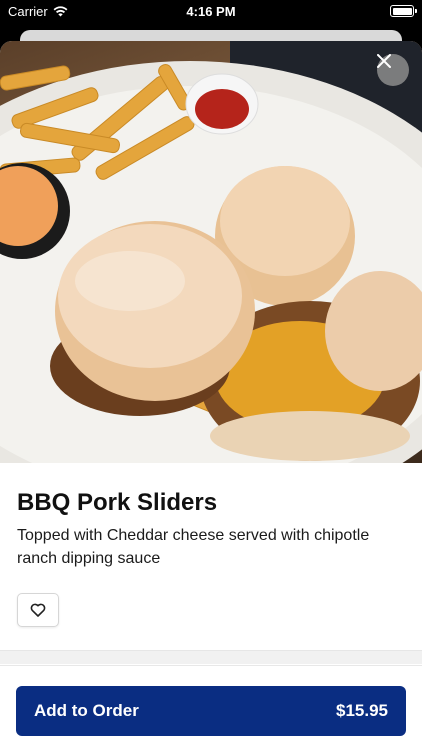 Image resolution: width=422 pixels, height=750 pixels. What do you see at coordinates (211, 711) in the screenshot?
I see `add-to-order-button: Add to Order $15.95` at bounding box center [211, 711].